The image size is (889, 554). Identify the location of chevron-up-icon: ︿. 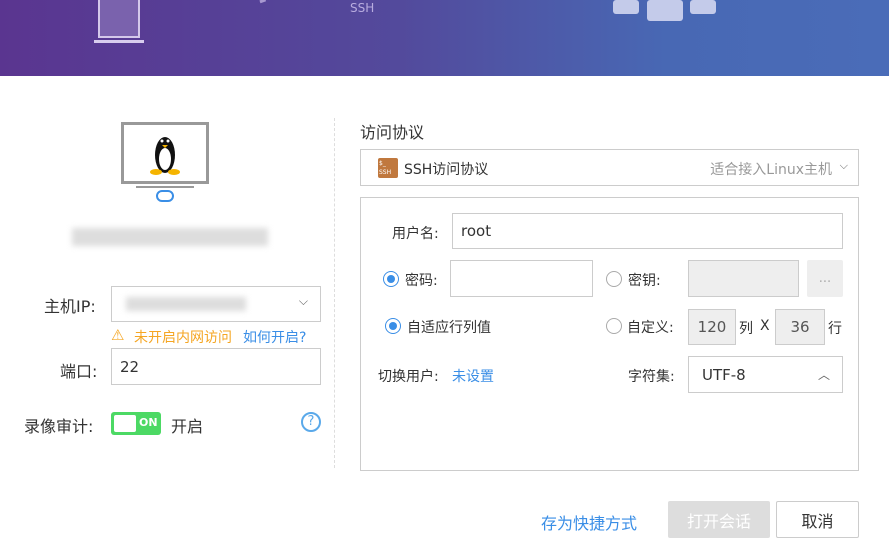
(823, 375).